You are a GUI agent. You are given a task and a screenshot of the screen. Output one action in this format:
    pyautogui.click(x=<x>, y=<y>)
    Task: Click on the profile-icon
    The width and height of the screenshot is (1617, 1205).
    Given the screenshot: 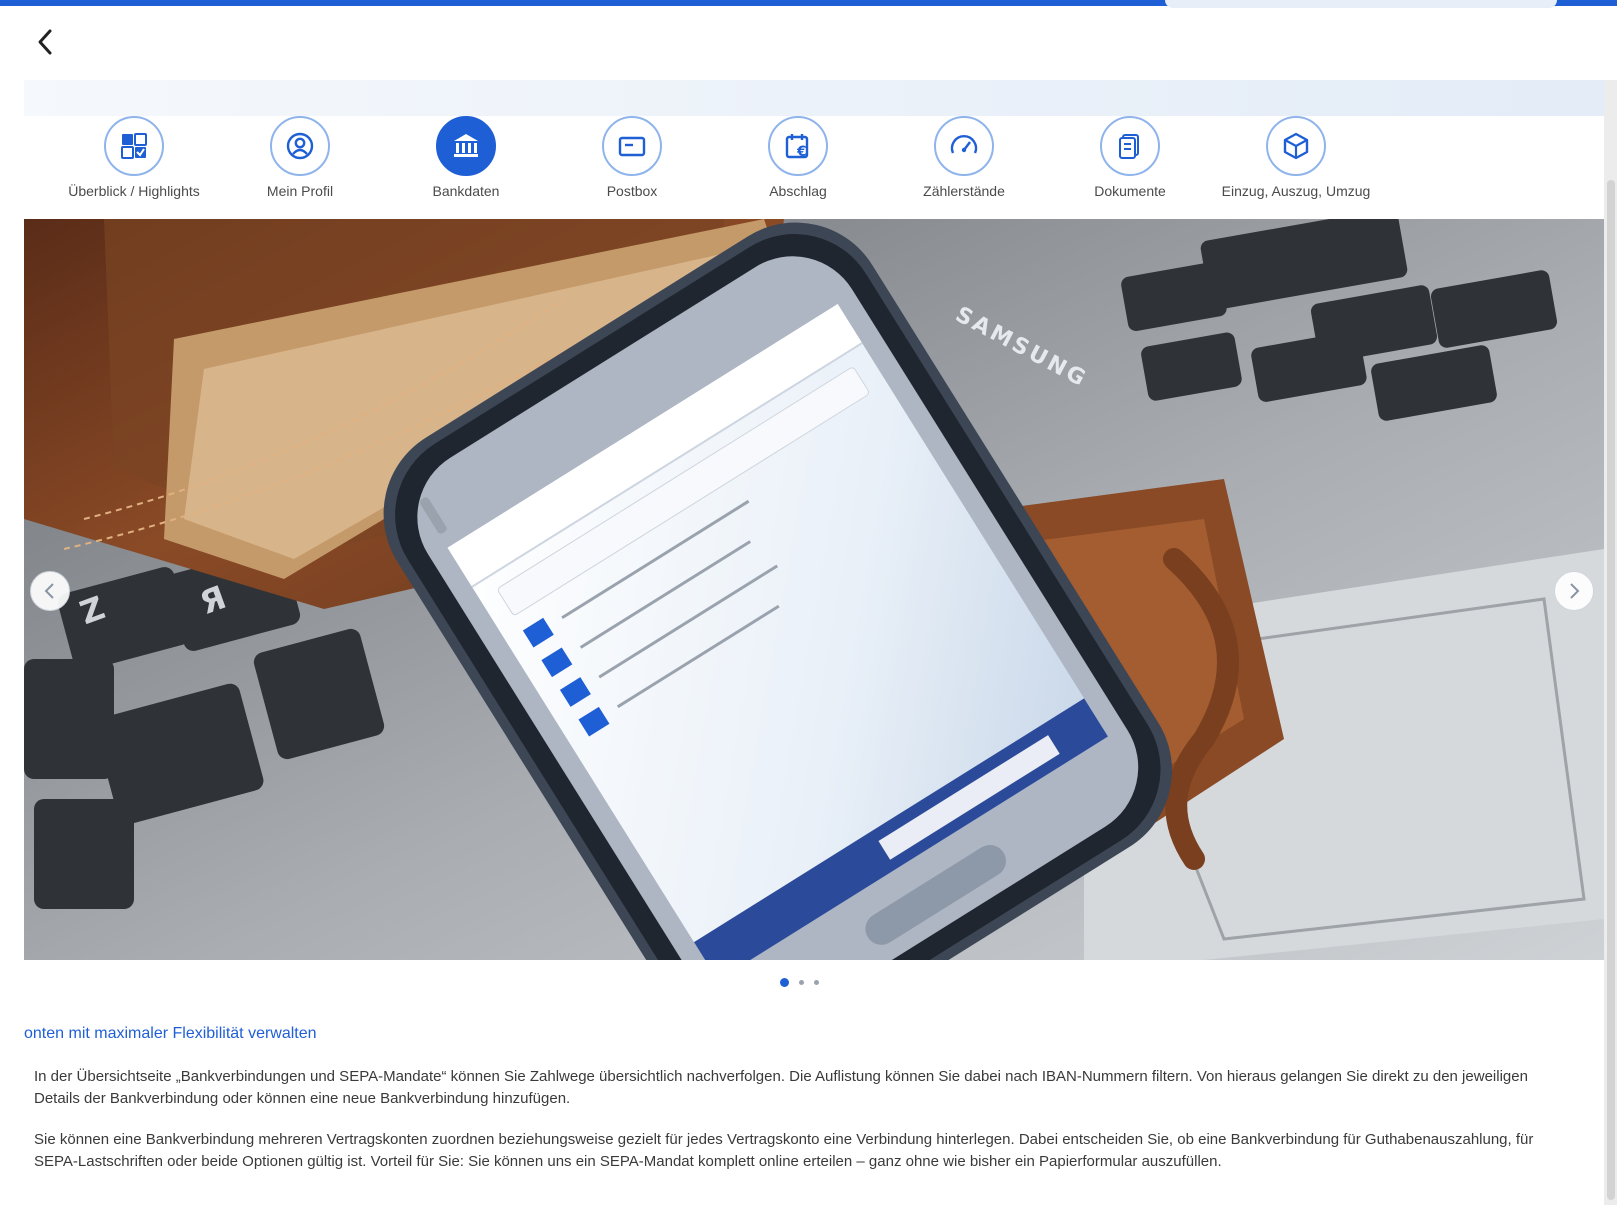 What is the action you would take?
    pyautogui.click(x=300, y=146)
    